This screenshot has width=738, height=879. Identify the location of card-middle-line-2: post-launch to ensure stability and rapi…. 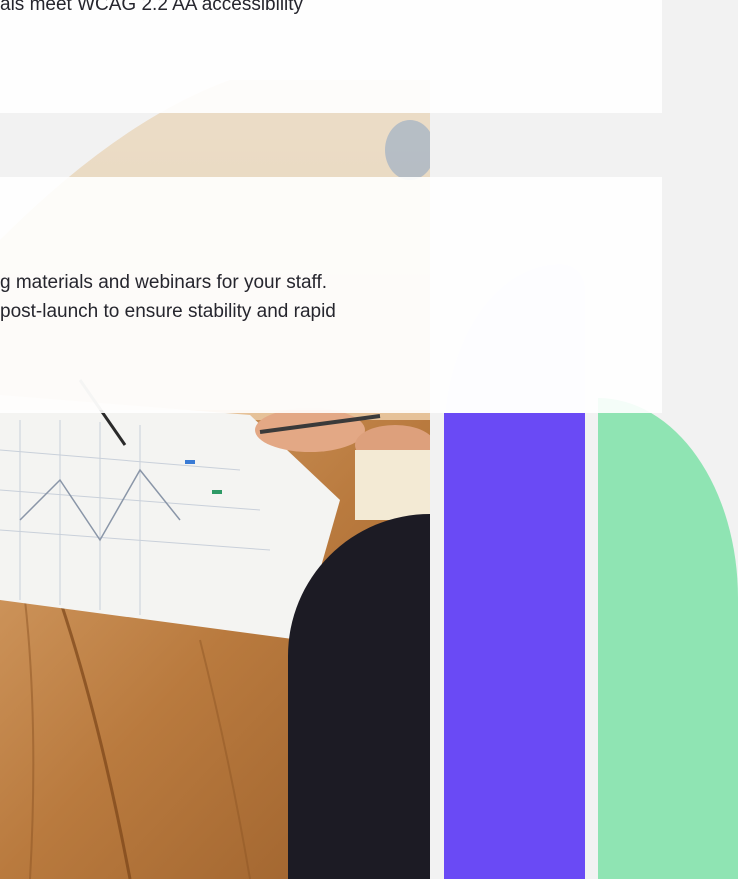
(168, 311).